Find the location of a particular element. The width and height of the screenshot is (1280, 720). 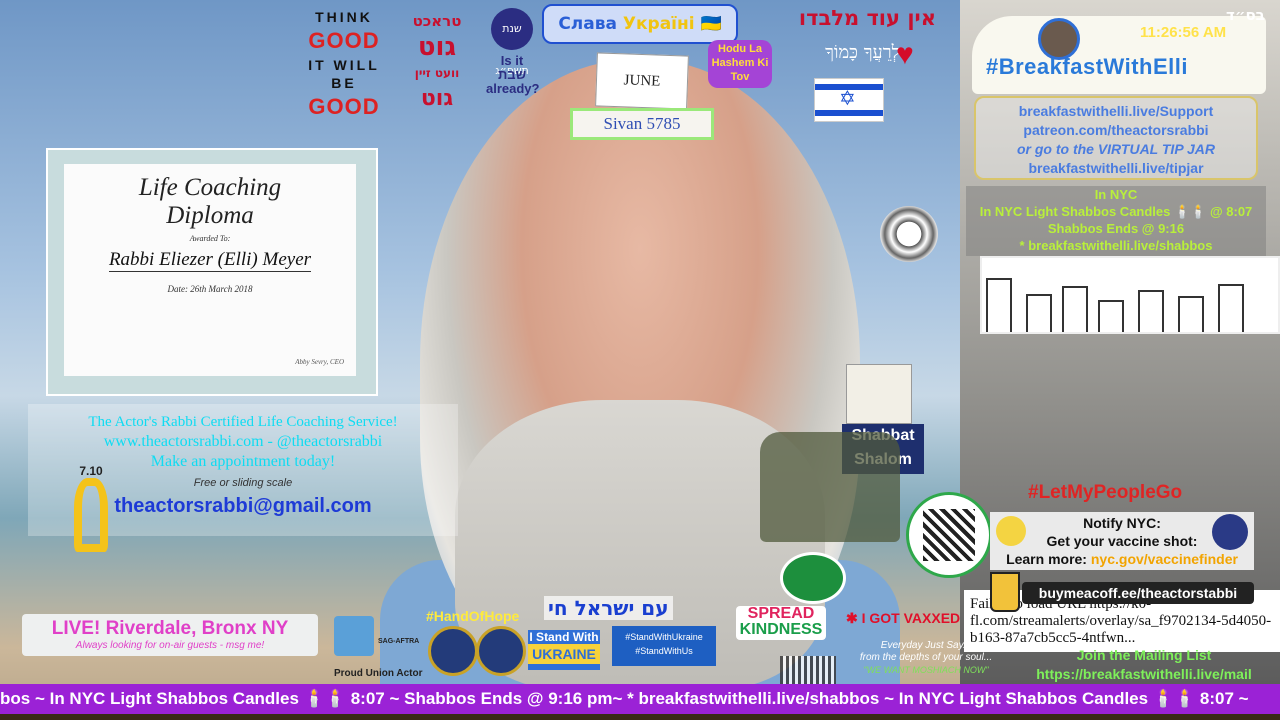

slava-ukraini-banner: Слава Україні 🇺🇦 is located at coordinates (640, 24).